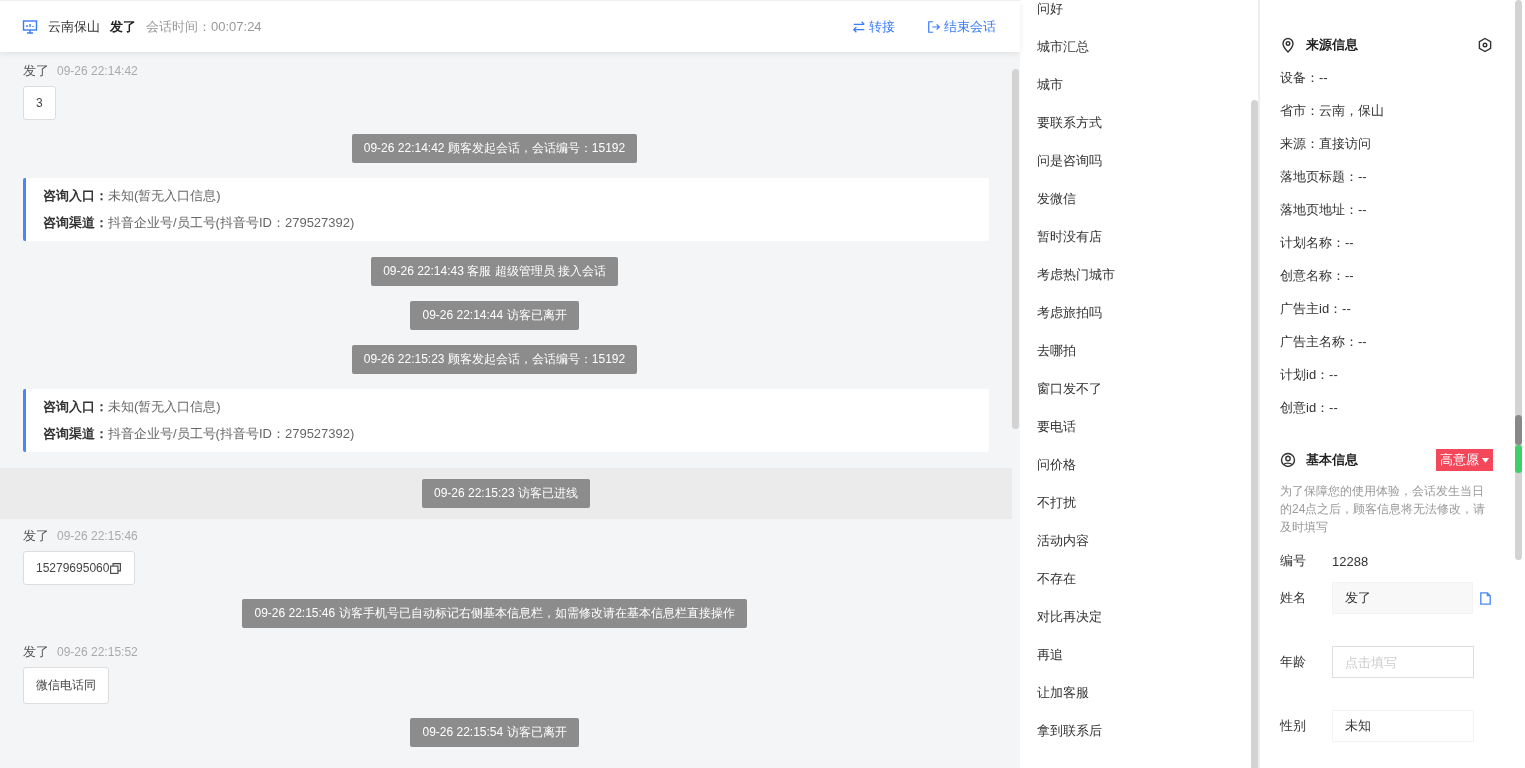 The width and height of the screenshot is (1525, 768). Describe the element at coordinates (1403, 726) in the screenshot. I see `gender-select: 未知` at that location.